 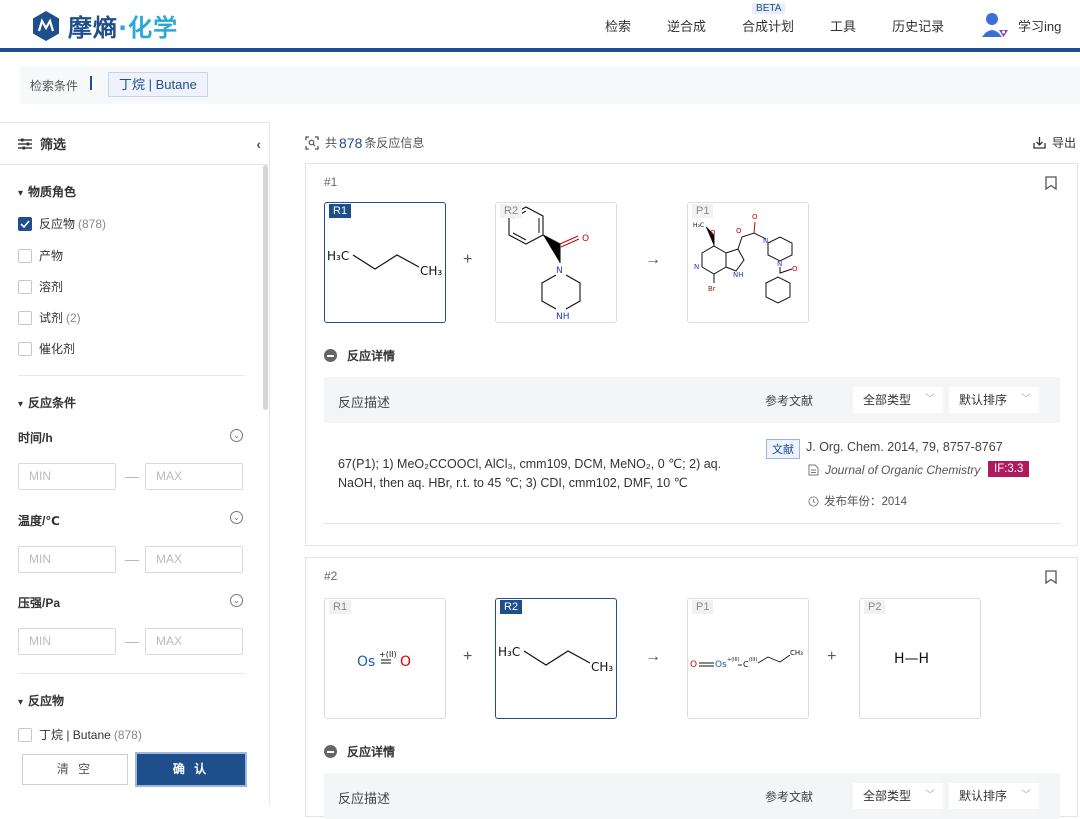 I want to click on time-expand-icon: ⌄, so click(x=236, y=435).